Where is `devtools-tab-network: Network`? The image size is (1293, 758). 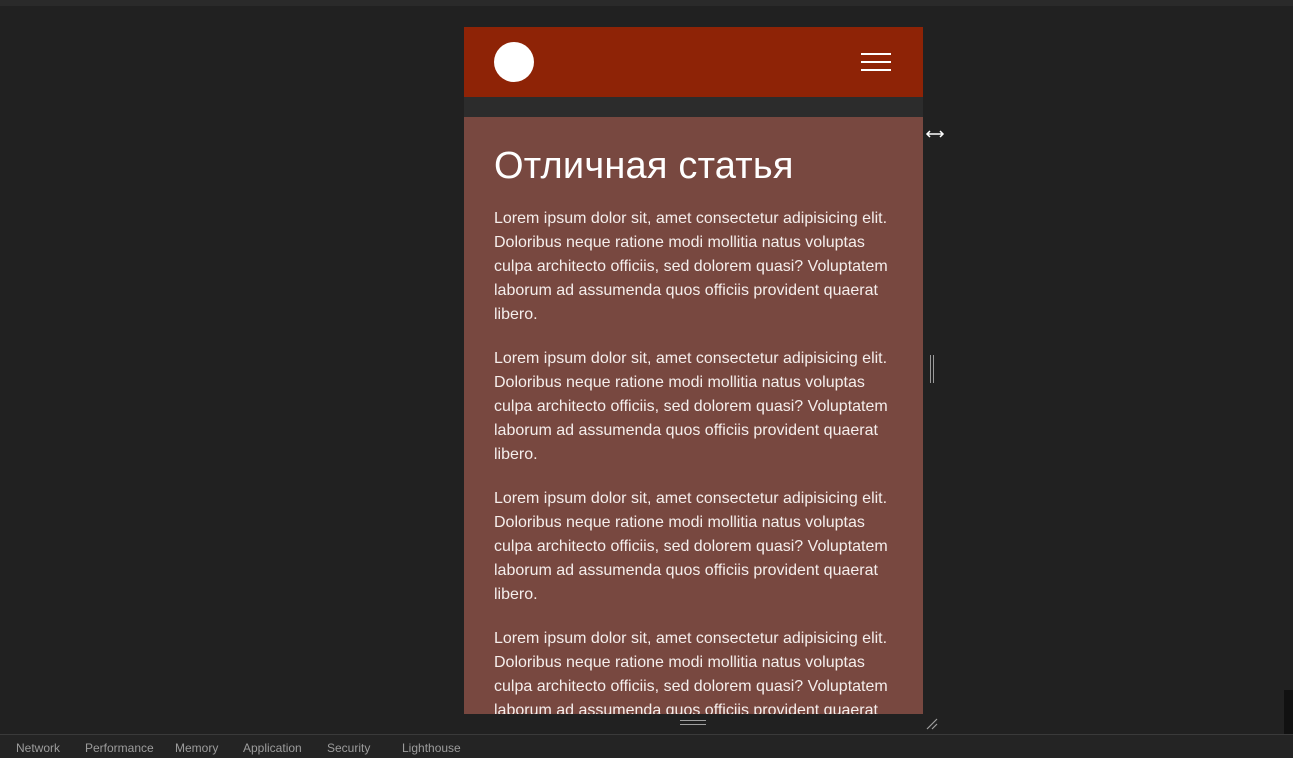
devtools-tab-network: Network is located at coordinates (38, 748).